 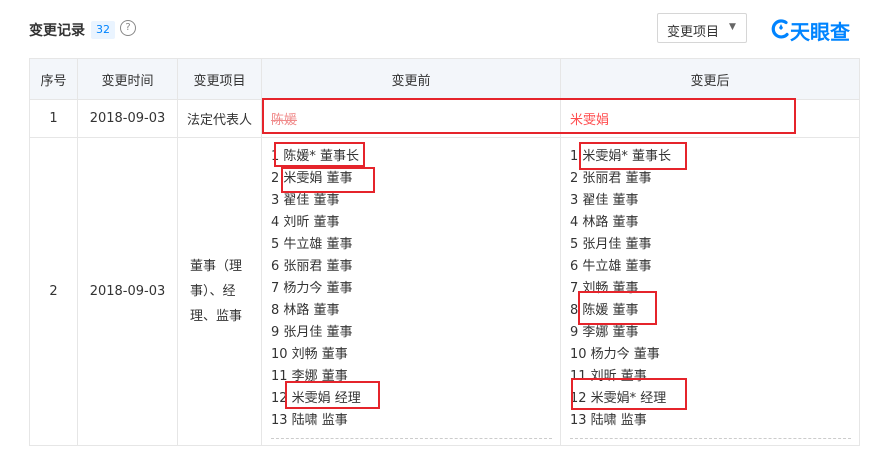 I want to click on list-item: 7 杨力今 董事, so click(x=312, y=288).